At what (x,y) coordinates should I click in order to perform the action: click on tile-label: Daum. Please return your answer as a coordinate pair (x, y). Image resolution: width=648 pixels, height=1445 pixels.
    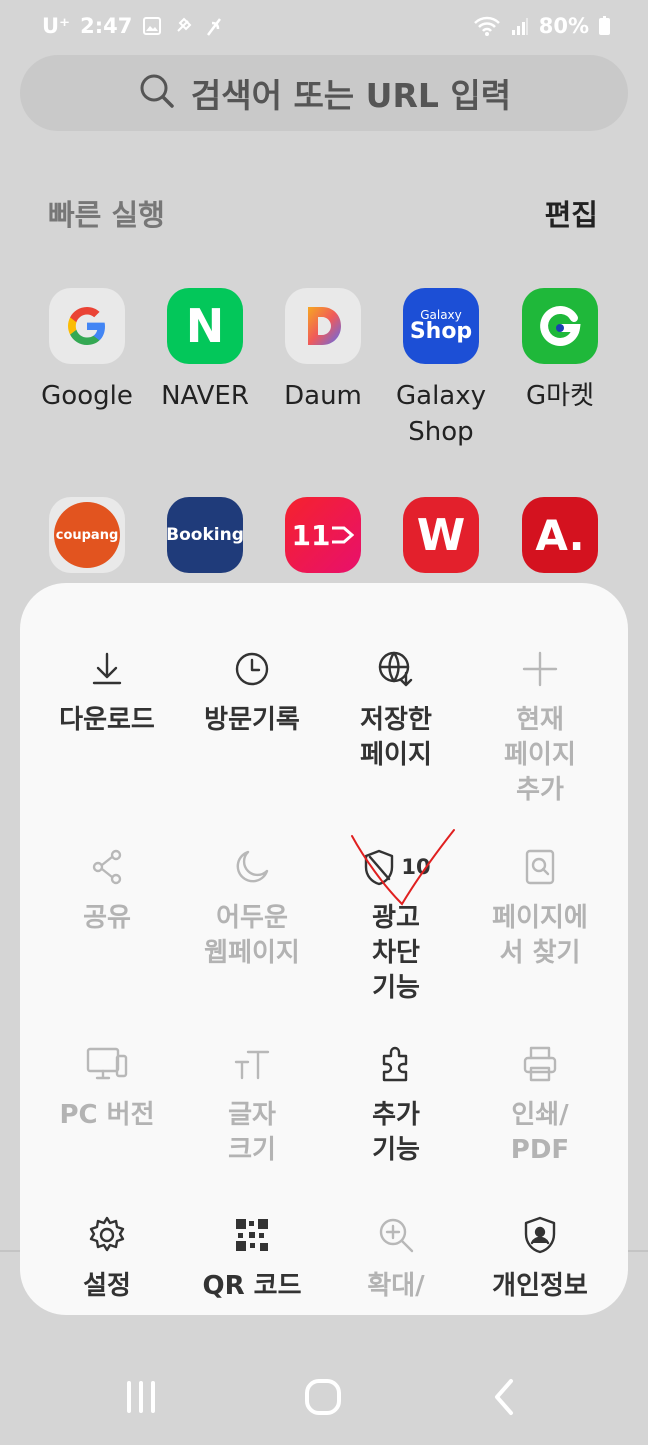
    Looking at the image, I should click on (323, 396).